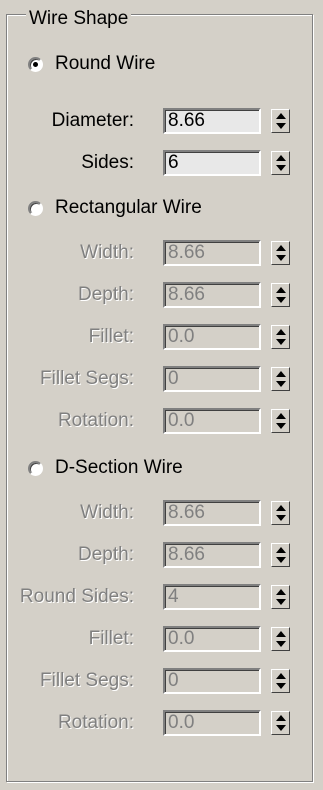  I want to click on dsec-depth-spinner, so click(280, 555).